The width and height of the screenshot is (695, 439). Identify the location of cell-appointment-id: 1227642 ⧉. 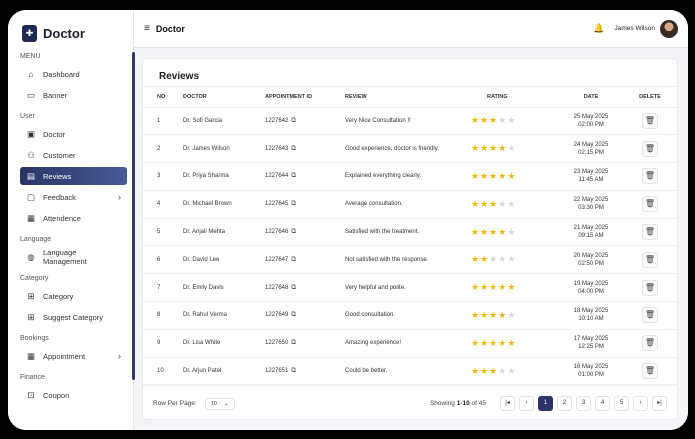
(305, 121).